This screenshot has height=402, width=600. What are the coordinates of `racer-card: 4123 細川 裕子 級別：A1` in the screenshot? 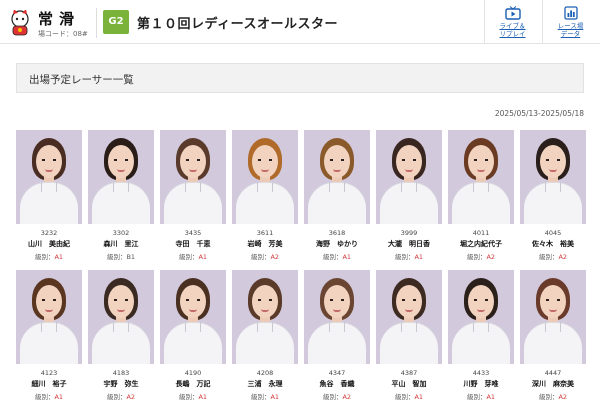 It's located at (49, 336).